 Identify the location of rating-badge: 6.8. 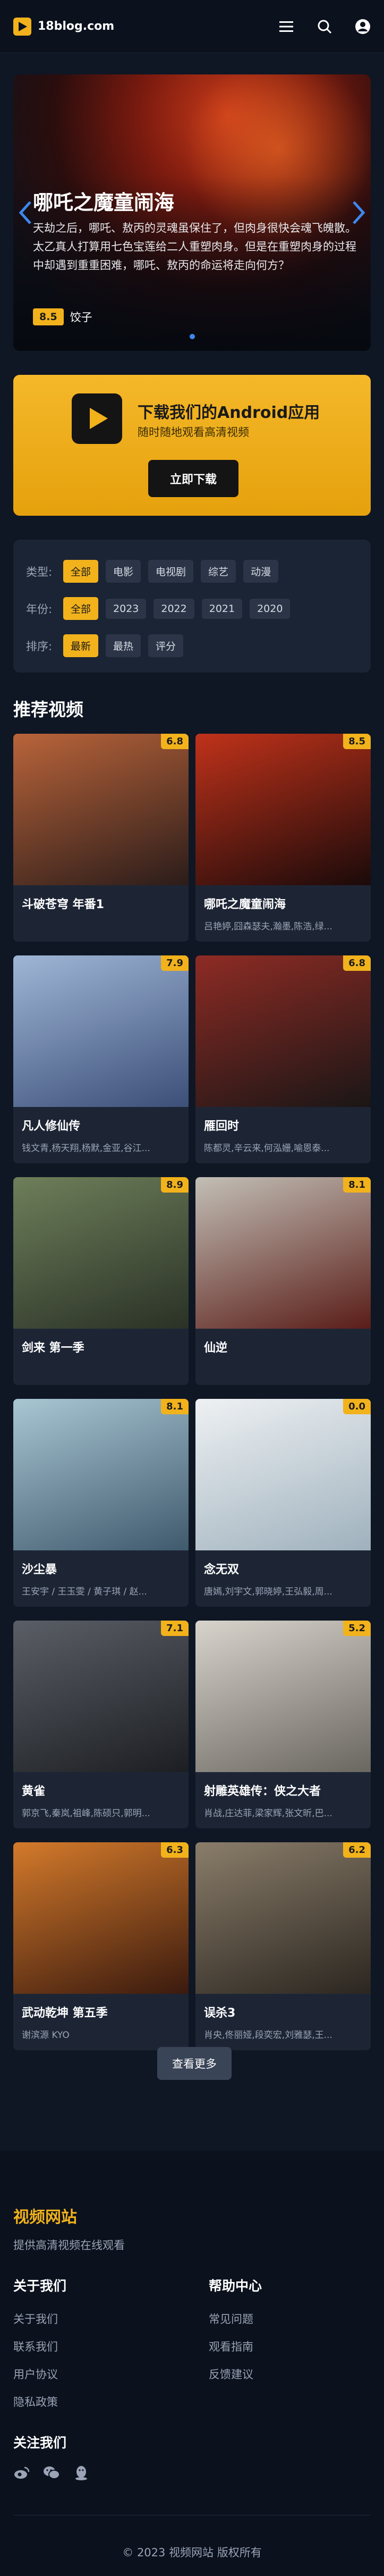
(357, 963).